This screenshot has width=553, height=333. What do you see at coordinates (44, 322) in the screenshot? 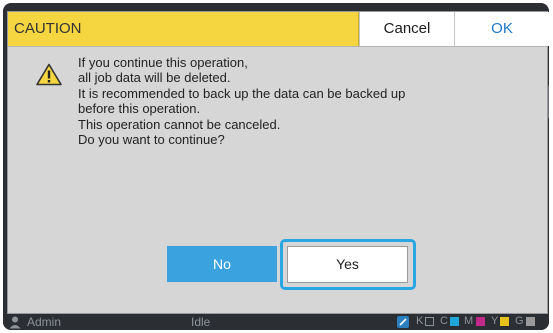
I see `user-label: Admin` at bounding box center [44, 322].